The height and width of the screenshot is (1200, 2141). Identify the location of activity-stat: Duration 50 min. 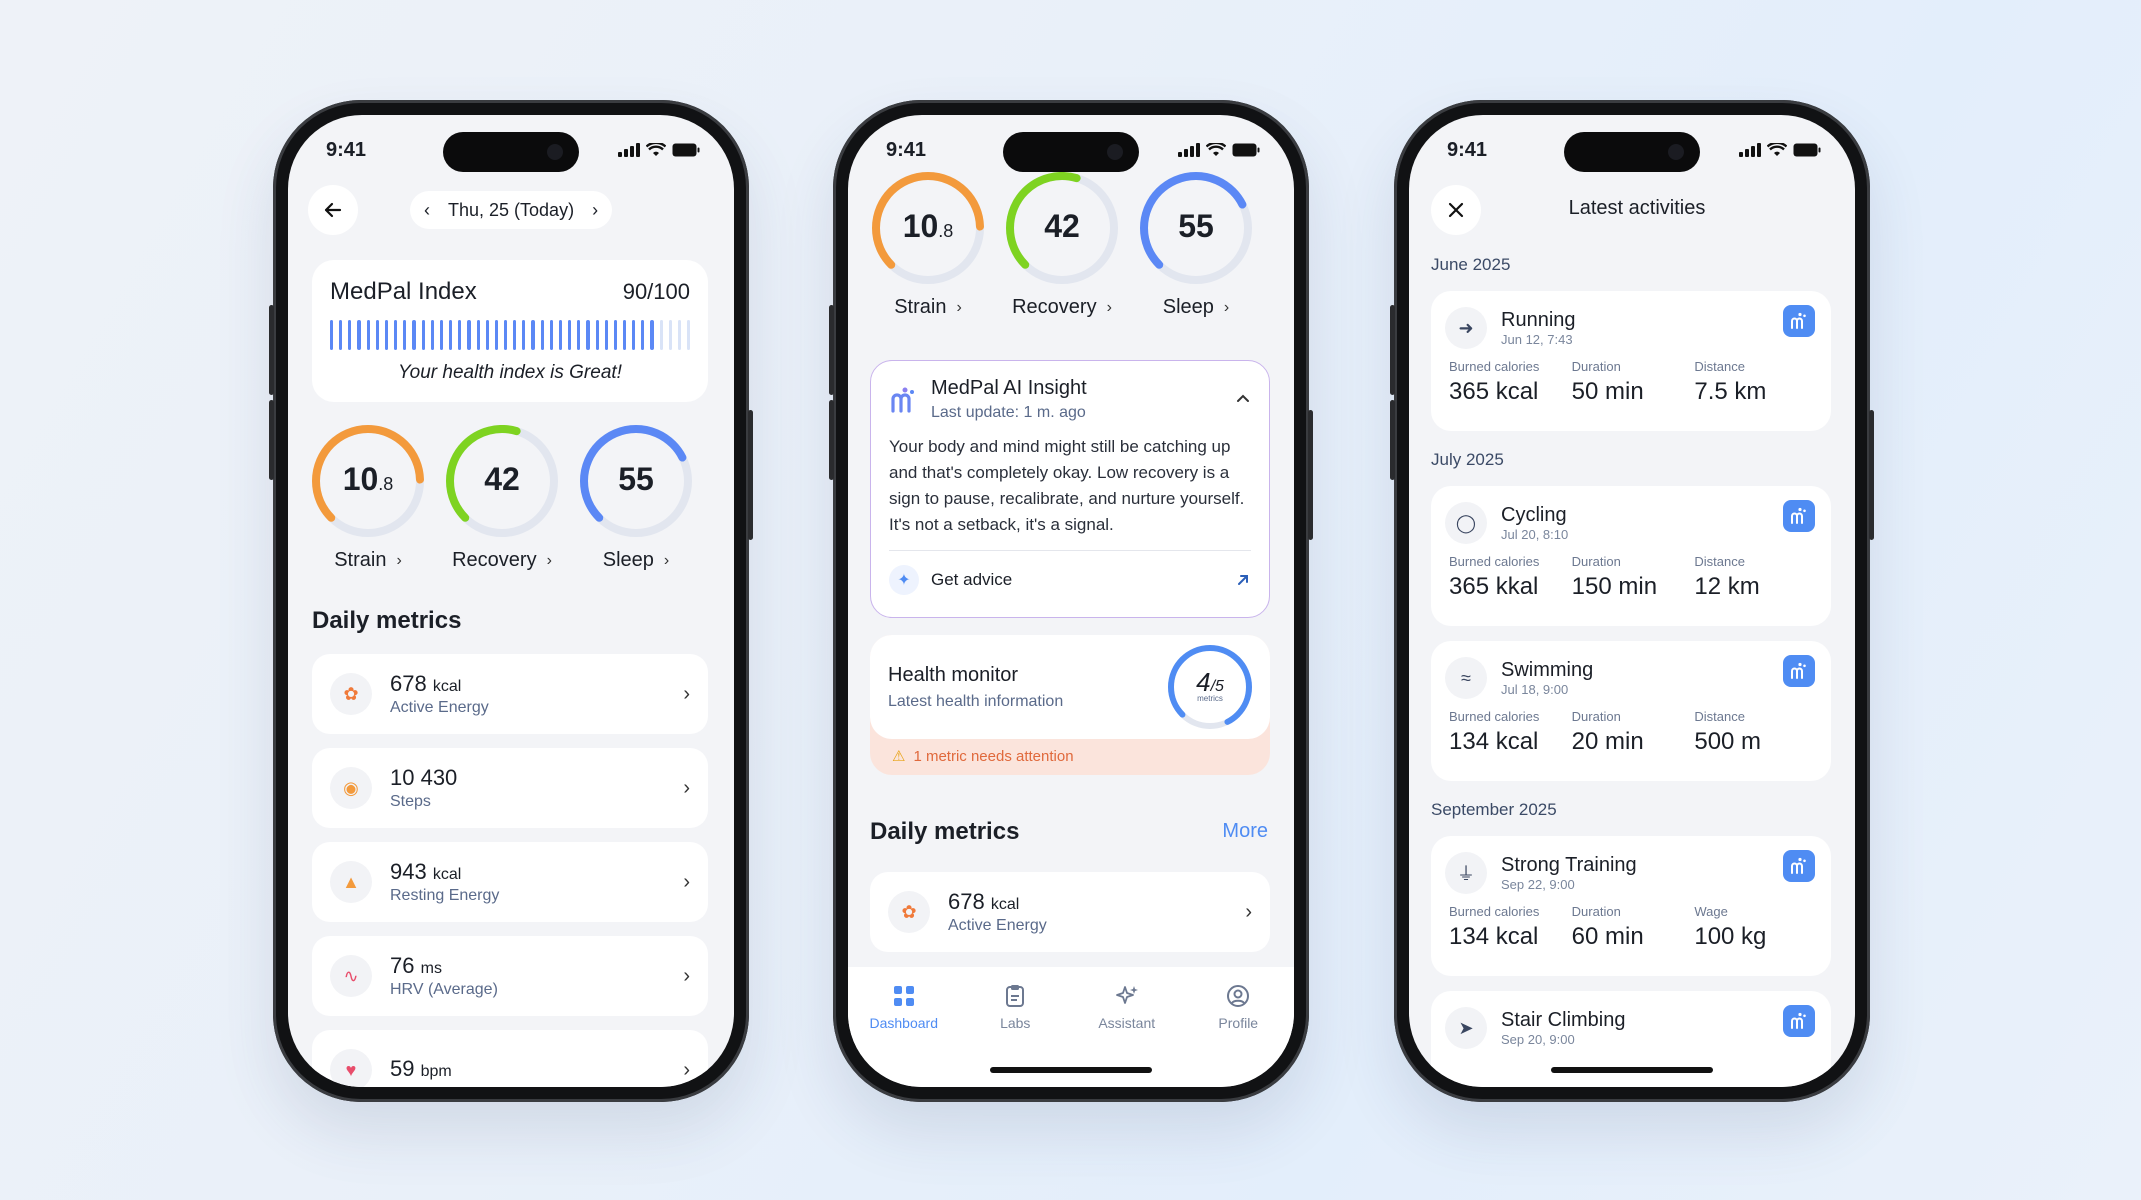
(1633, 382).